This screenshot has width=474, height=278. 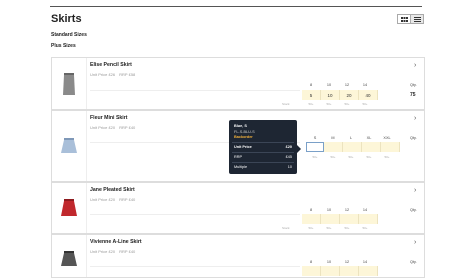 What do you see at coordinates (63, 46) in the screenshot?
I see `filter-plus-sizes: Plus Sizes` at bounding box center [63, 46].